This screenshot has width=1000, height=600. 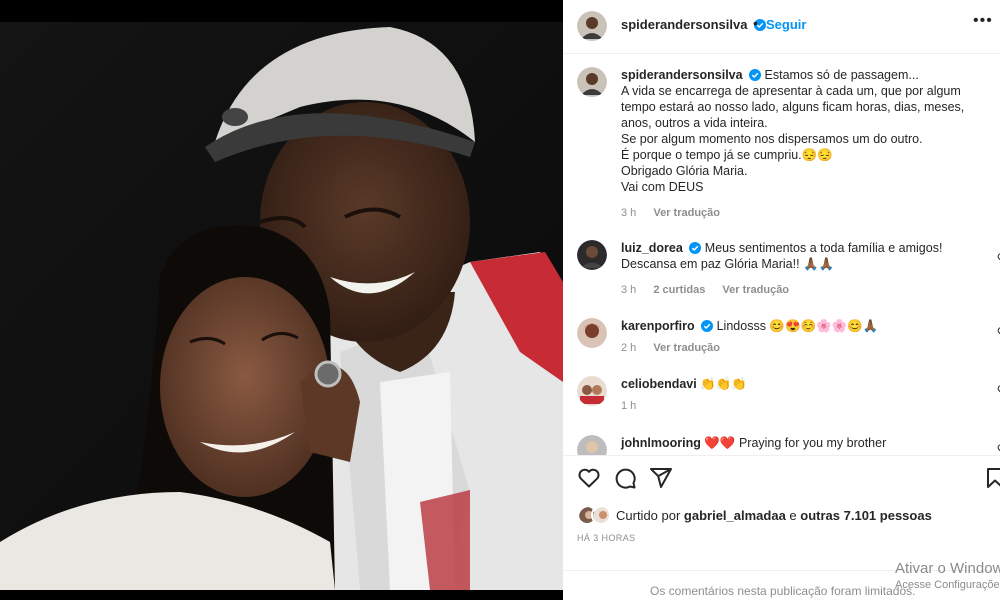 I want to click on author-username-text: spiderandersonsilva, so click(x=684, y=24).